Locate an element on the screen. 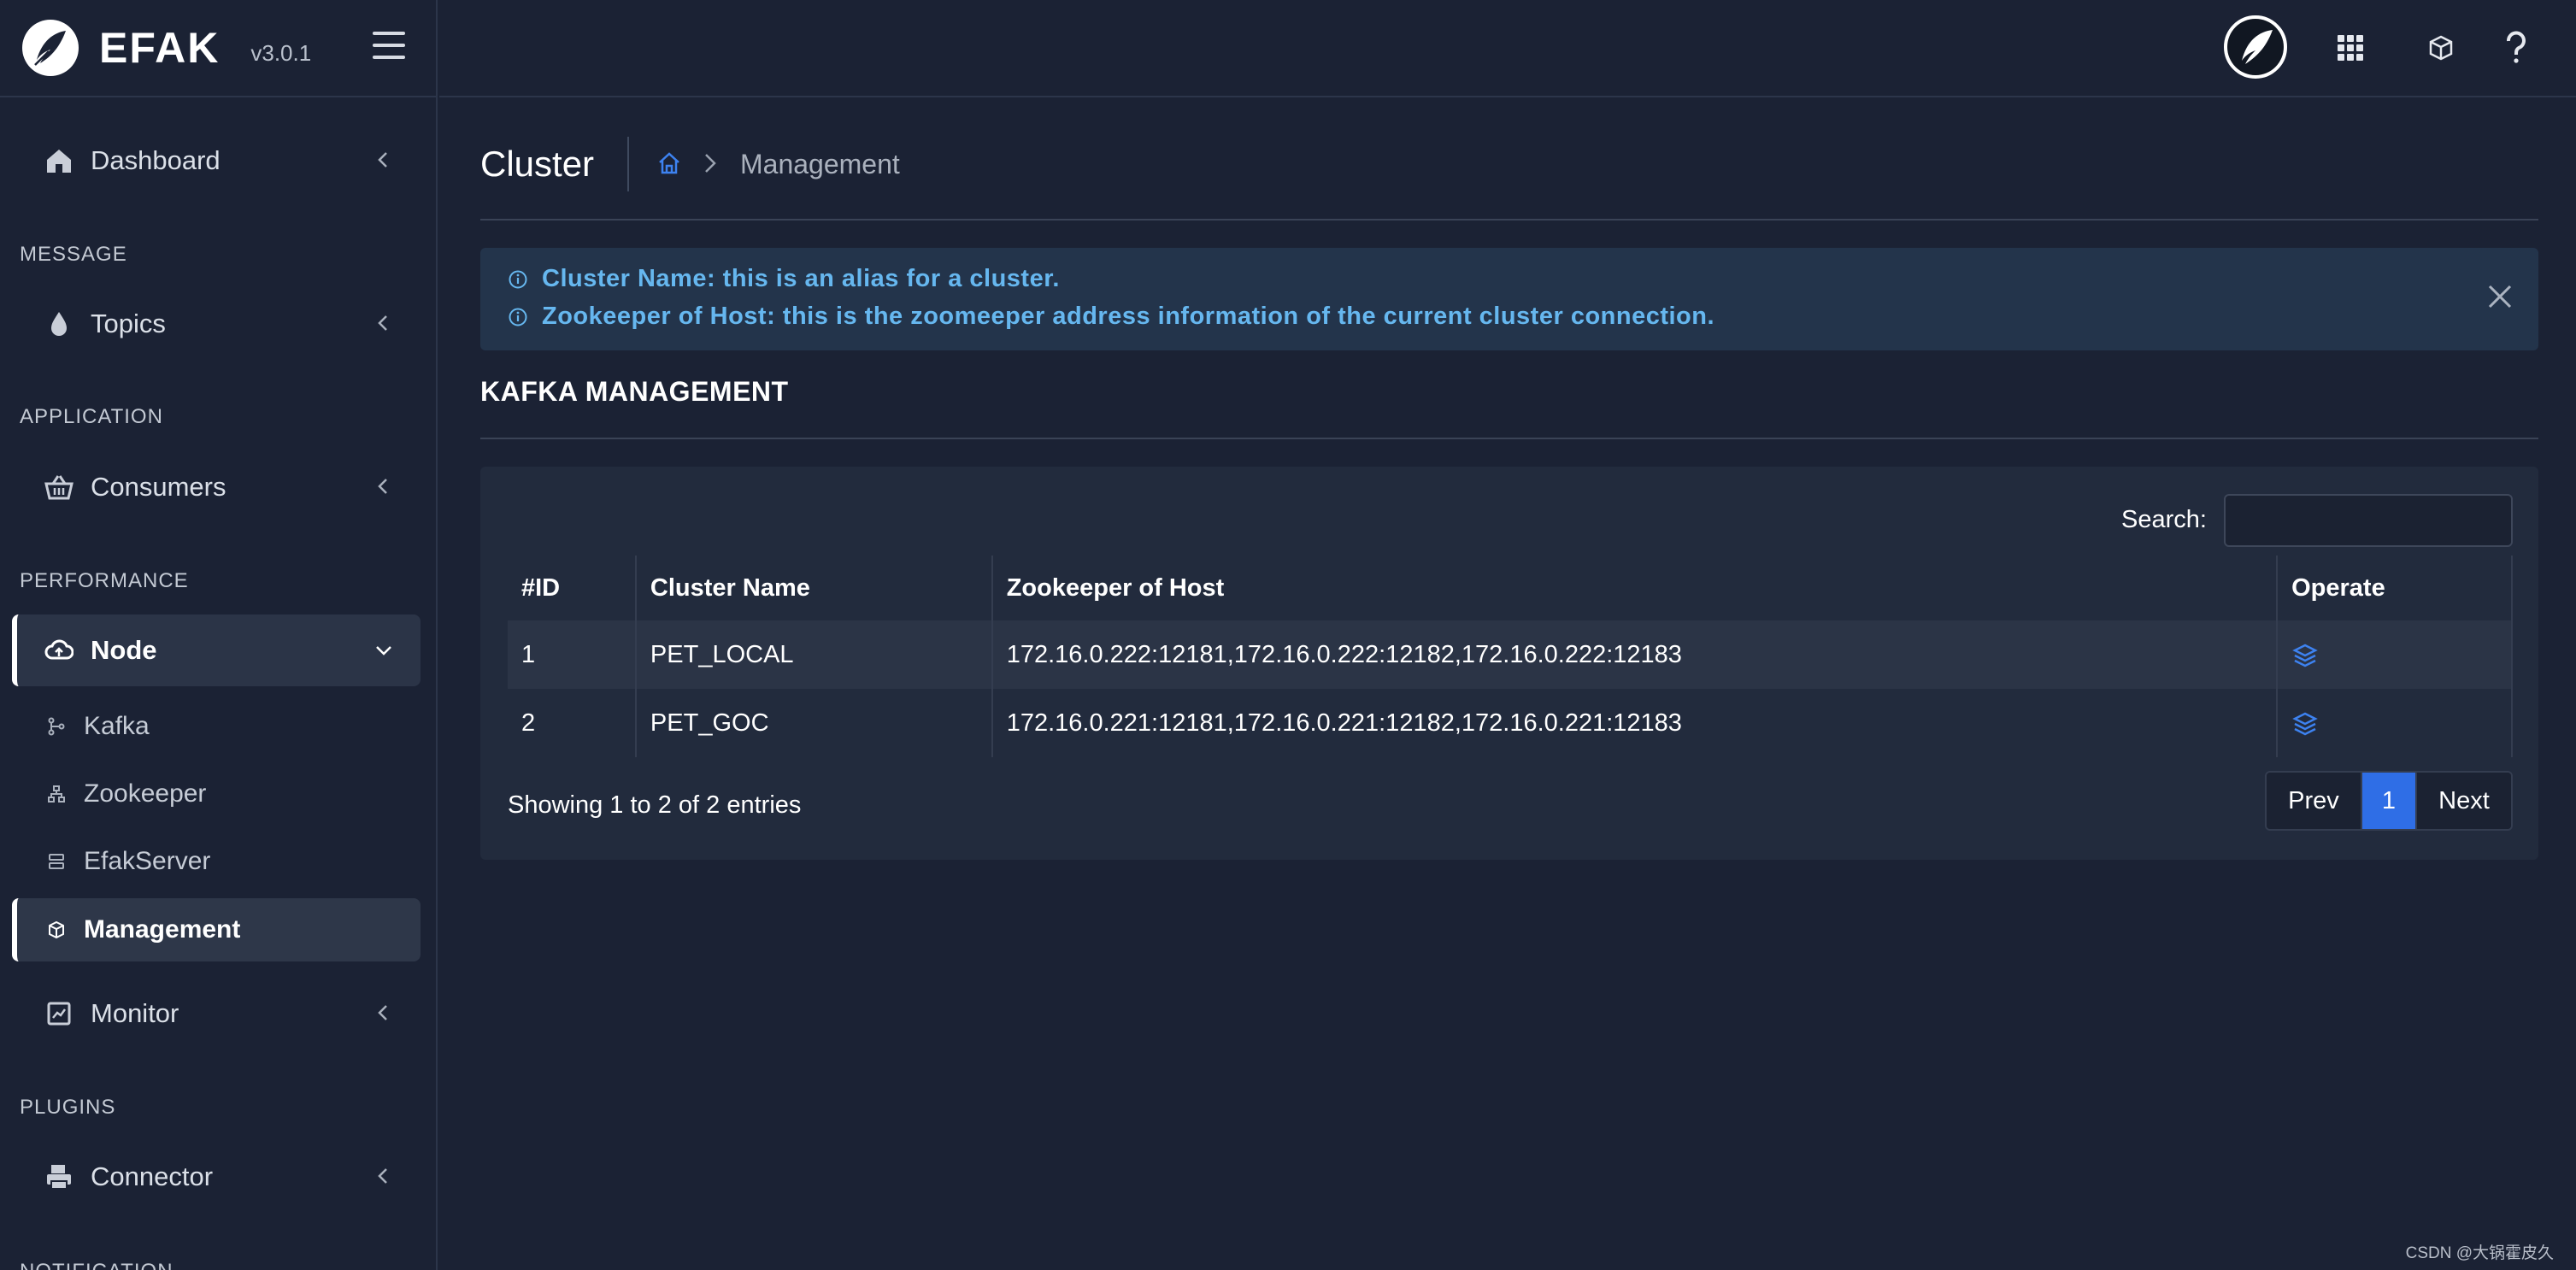 This screenshot has height=1270, width=2576. sidebar-item-label: Dashboard is located at coordinates (156, 160).